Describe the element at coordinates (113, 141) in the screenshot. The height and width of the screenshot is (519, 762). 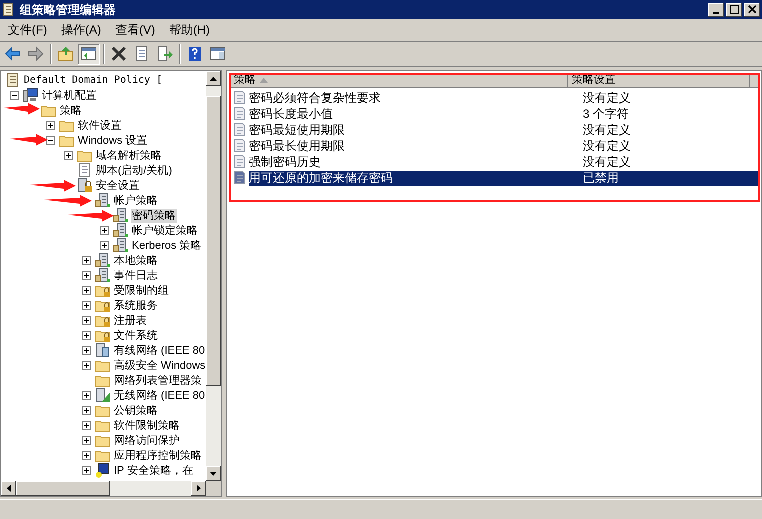
I see `tree-item: Windows 设置` at that location.